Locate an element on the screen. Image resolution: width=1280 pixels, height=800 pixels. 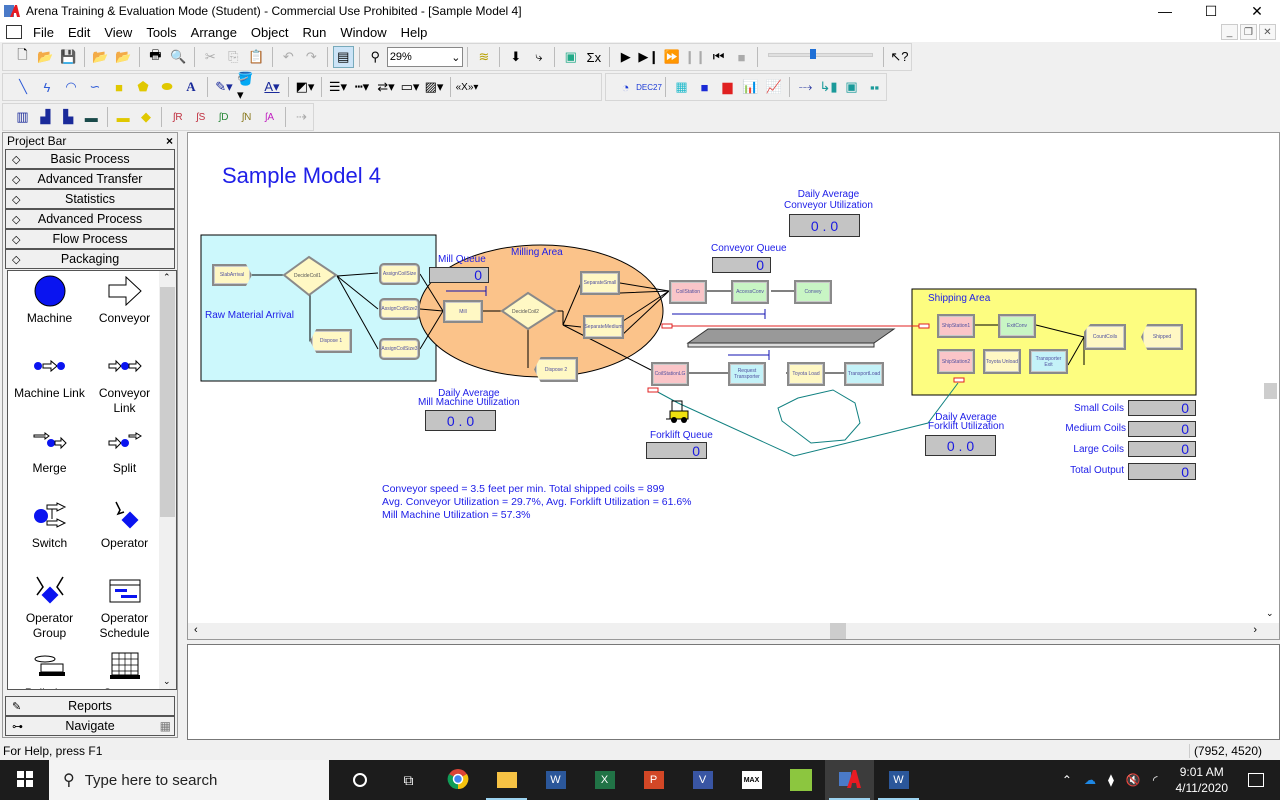
text-tool-icon: A is located at coordinates (191, 87).